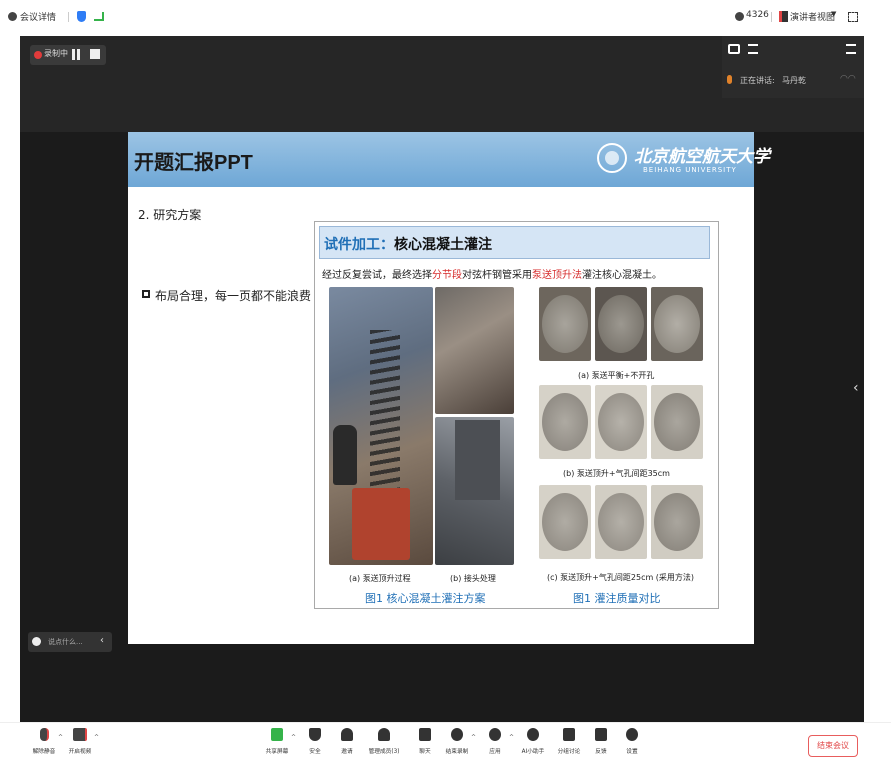  What do you see at coordinates (495, 751) in the screenshot?
I see `toolbar-label: 应用` at bounding box center [495, 751].